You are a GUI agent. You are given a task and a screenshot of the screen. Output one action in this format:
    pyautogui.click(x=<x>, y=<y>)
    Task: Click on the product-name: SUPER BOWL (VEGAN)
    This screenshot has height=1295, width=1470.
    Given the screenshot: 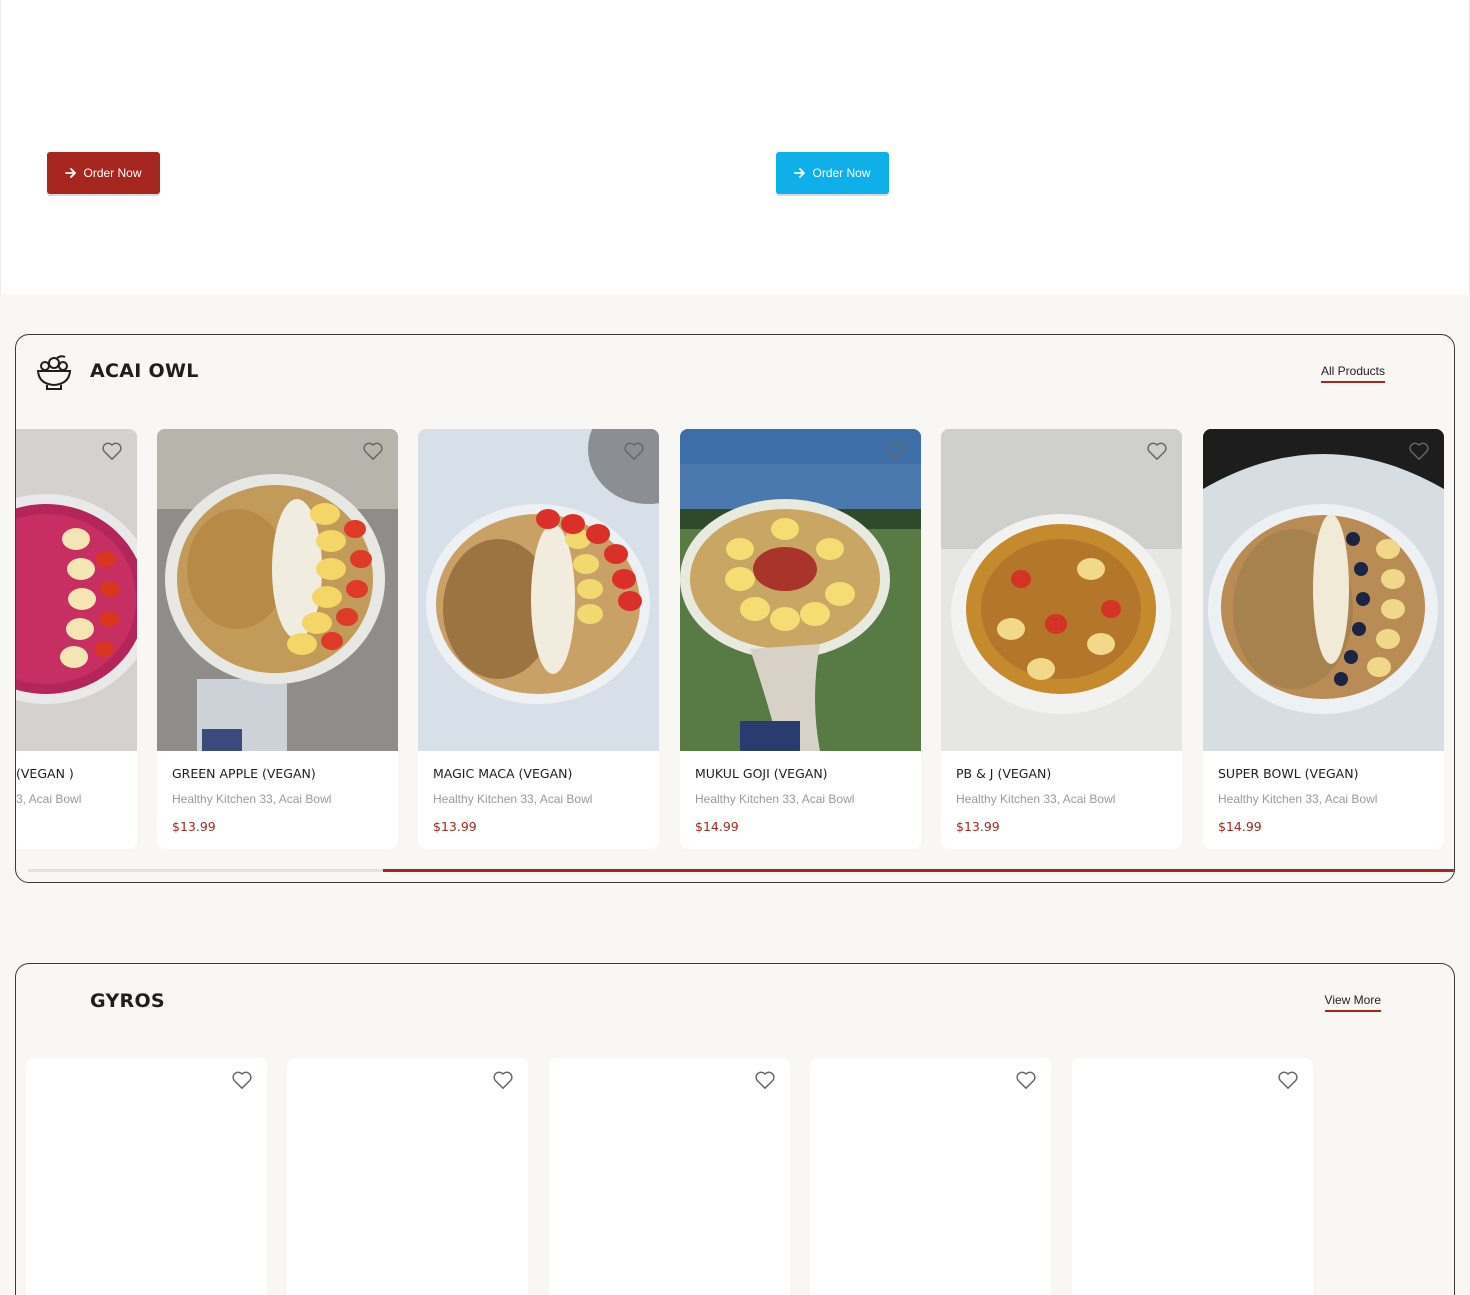 What is the action you would take?
    pyautogui.click(x=1288, y=773)
    